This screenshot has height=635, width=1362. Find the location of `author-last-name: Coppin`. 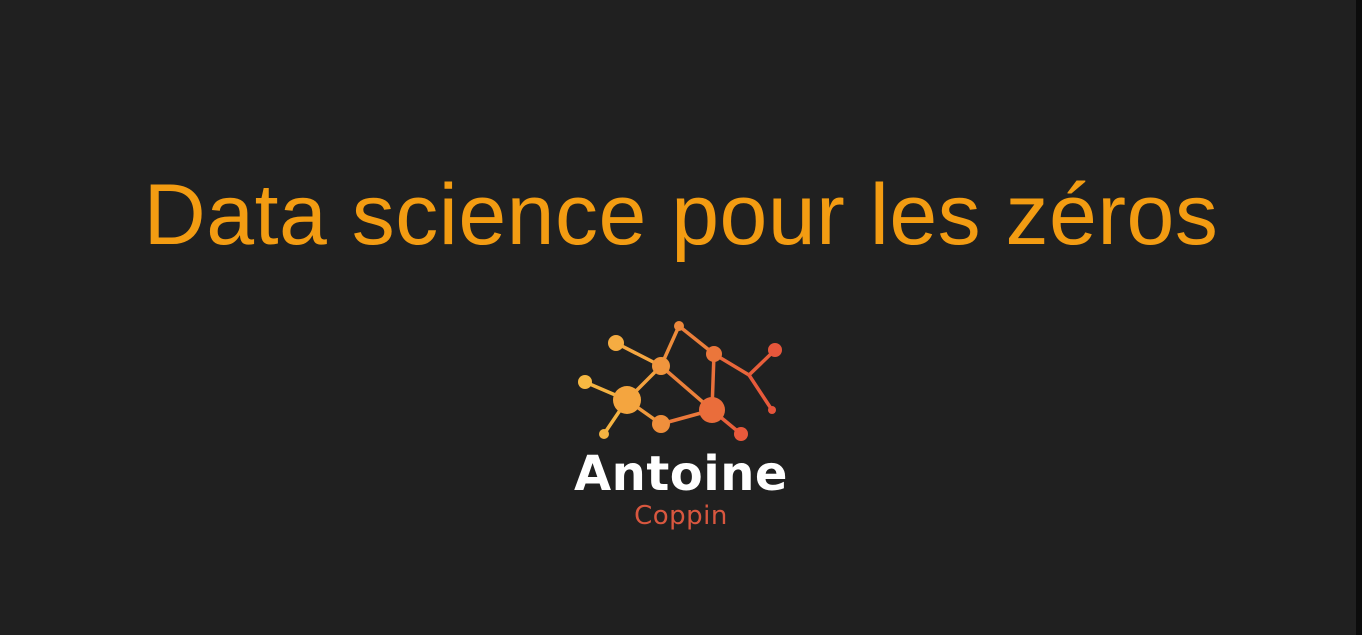

author-last-name: Coppin is located at coordinates (681, 516).